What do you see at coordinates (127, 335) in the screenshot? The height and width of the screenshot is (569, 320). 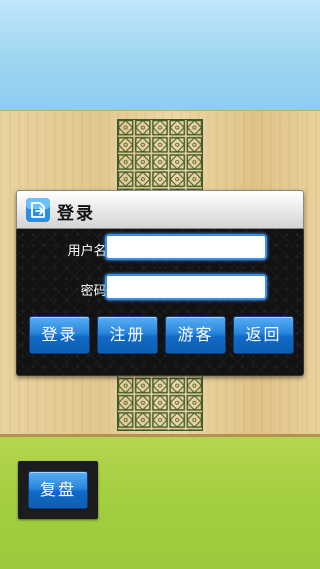 I see `register-button: 注册` at bounding box center [127, 335].